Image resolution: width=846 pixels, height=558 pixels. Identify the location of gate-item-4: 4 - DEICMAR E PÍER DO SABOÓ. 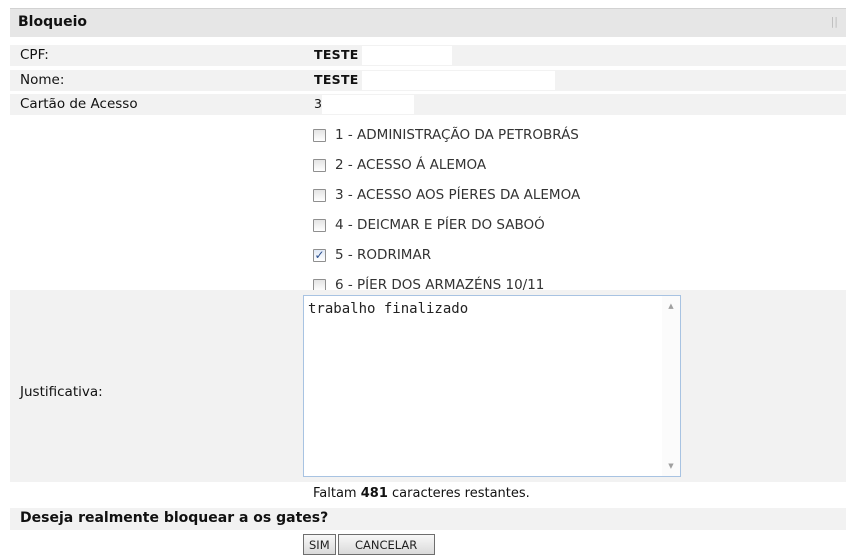
(446, 225).